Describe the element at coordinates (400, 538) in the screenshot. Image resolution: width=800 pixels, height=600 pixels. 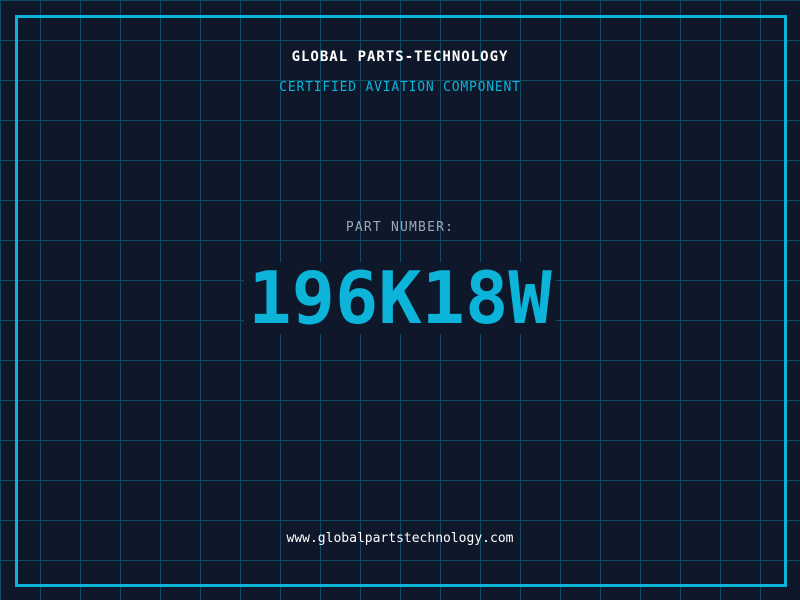
I see `website-url: www.globalpartstechnology.com` at that location.